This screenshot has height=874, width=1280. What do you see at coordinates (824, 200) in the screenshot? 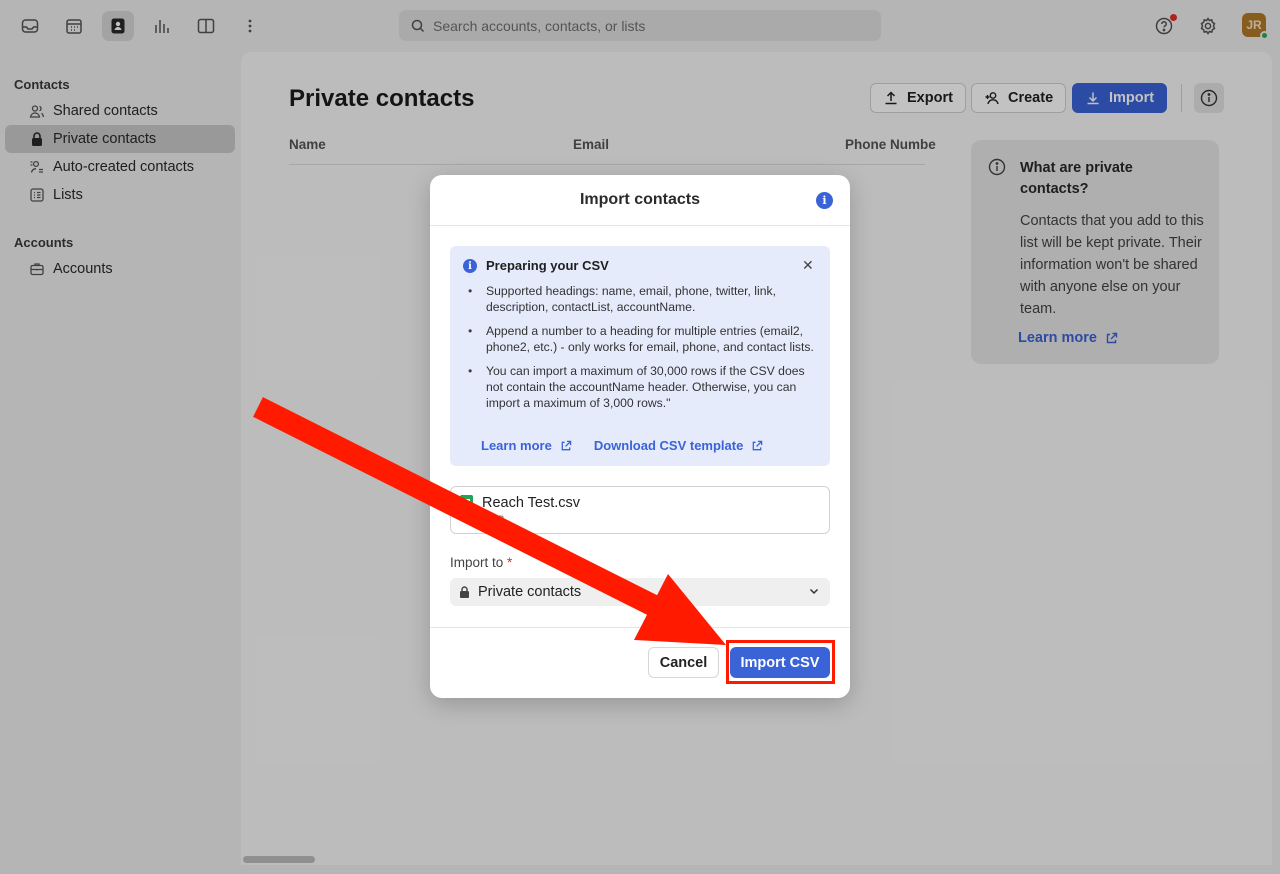
I see `dialog-info-icon: i` at bounding box center [824, 200].